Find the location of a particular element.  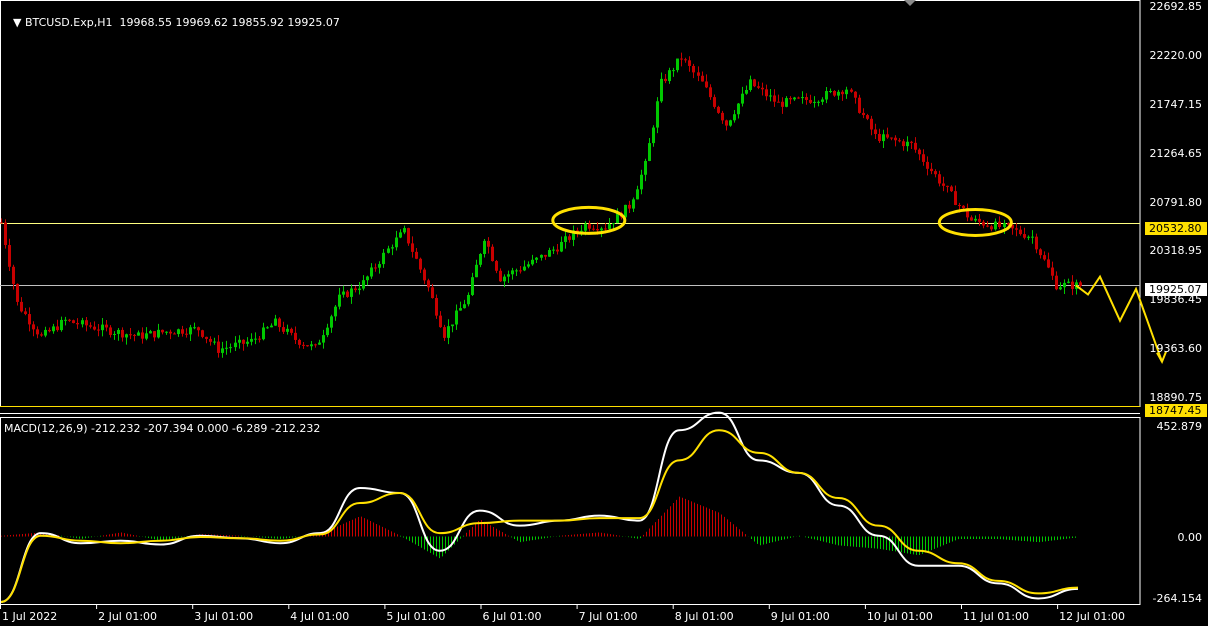

macd-histogram is located at coordinates (538, 527).